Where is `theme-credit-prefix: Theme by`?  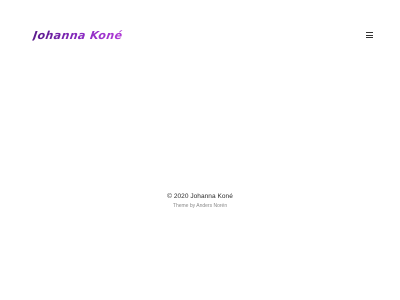 theme-credit-prefix: Theme by is located at coordinates (184, 206).